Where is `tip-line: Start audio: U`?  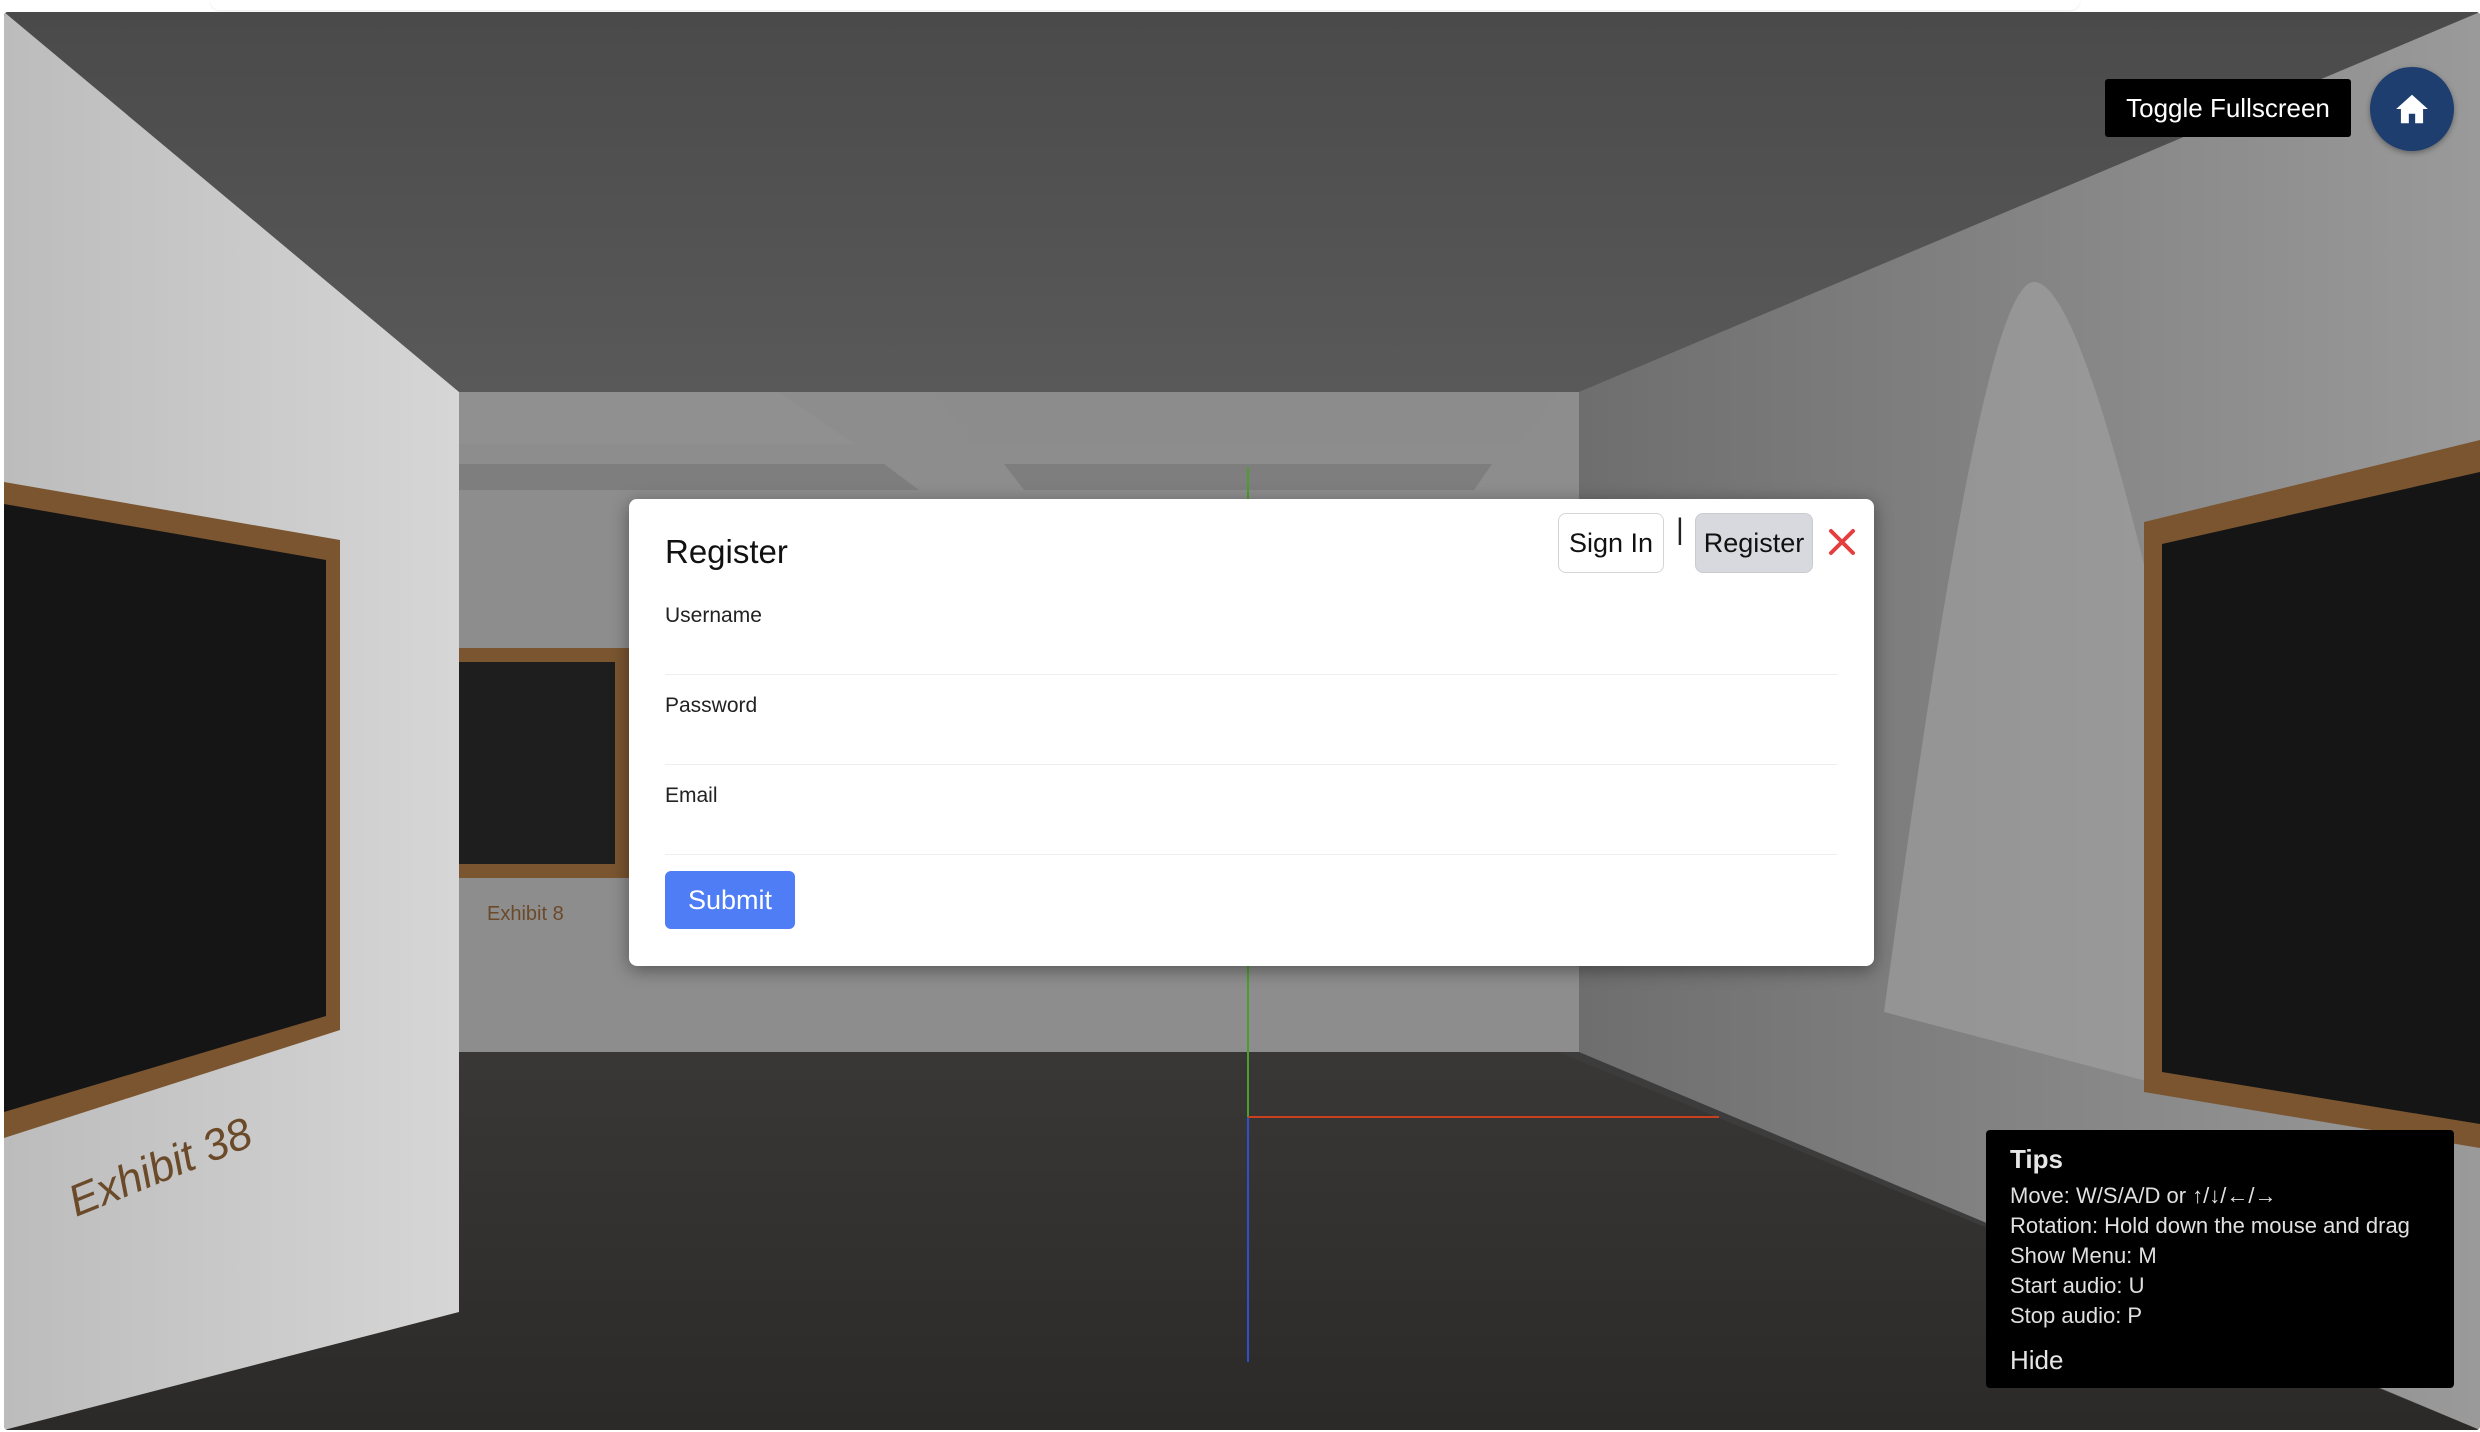 tip-line: Start audio: U is located at coordinates (2077, 1285).